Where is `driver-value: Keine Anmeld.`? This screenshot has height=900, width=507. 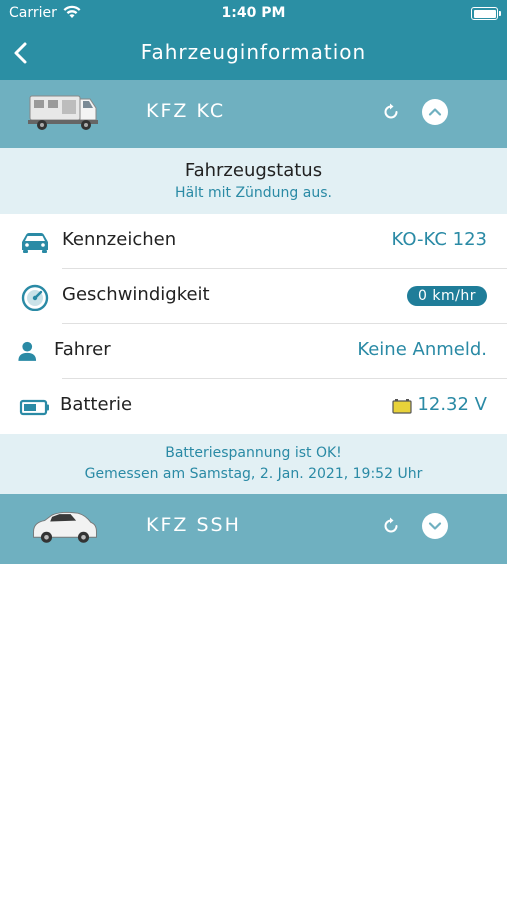 driver-value: Keine Anmeld. is located at coordinates (422, 349).